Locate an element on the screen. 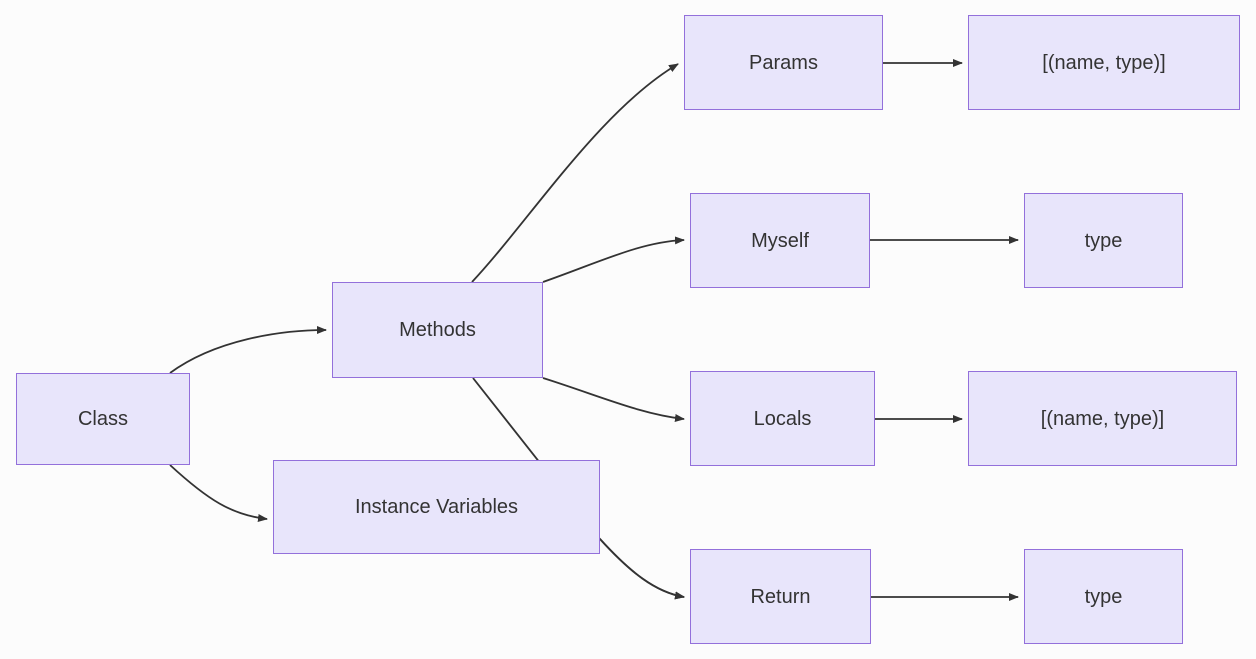 The image size is (1256, 659). node-myself_value: type is located at coordinates (1103, 240).